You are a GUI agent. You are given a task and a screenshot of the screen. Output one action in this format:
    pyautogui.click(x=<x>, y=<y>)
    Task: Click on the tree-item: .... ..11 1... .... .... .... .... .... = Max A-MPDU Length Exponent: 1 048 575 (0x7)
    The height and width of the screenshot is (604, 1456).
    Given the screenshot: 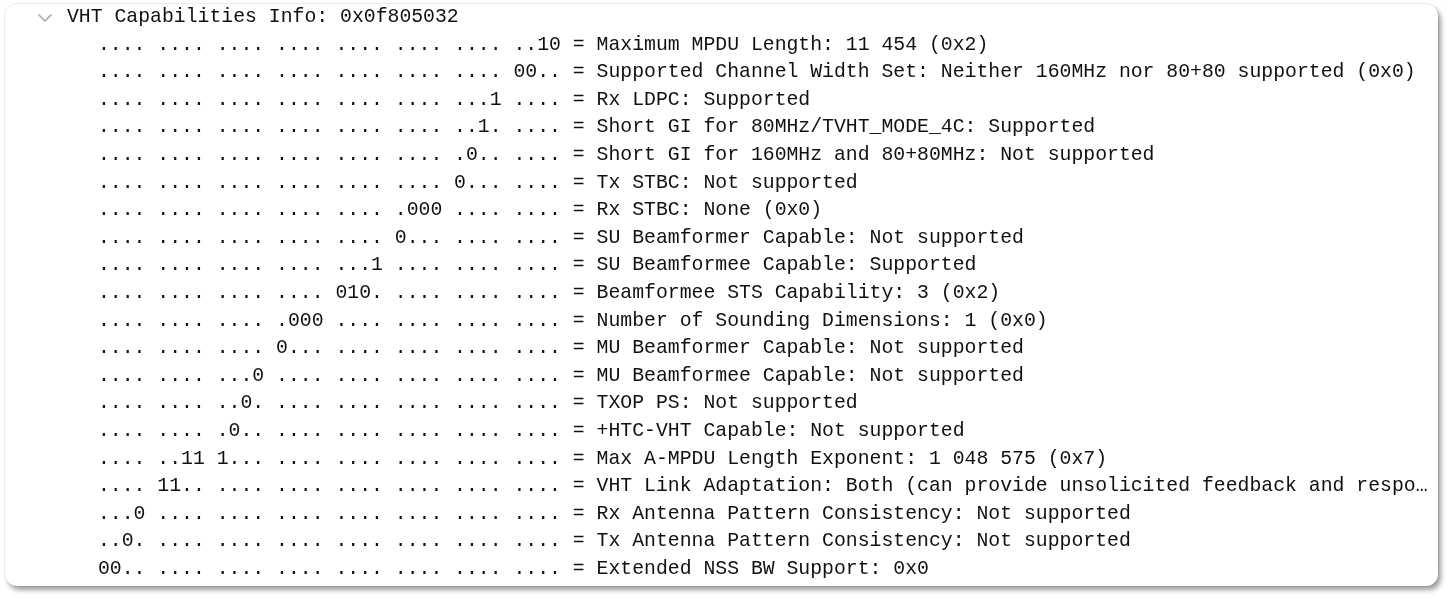 What is the action you would take?
    pyautogui.click(x=602, y=459)
    